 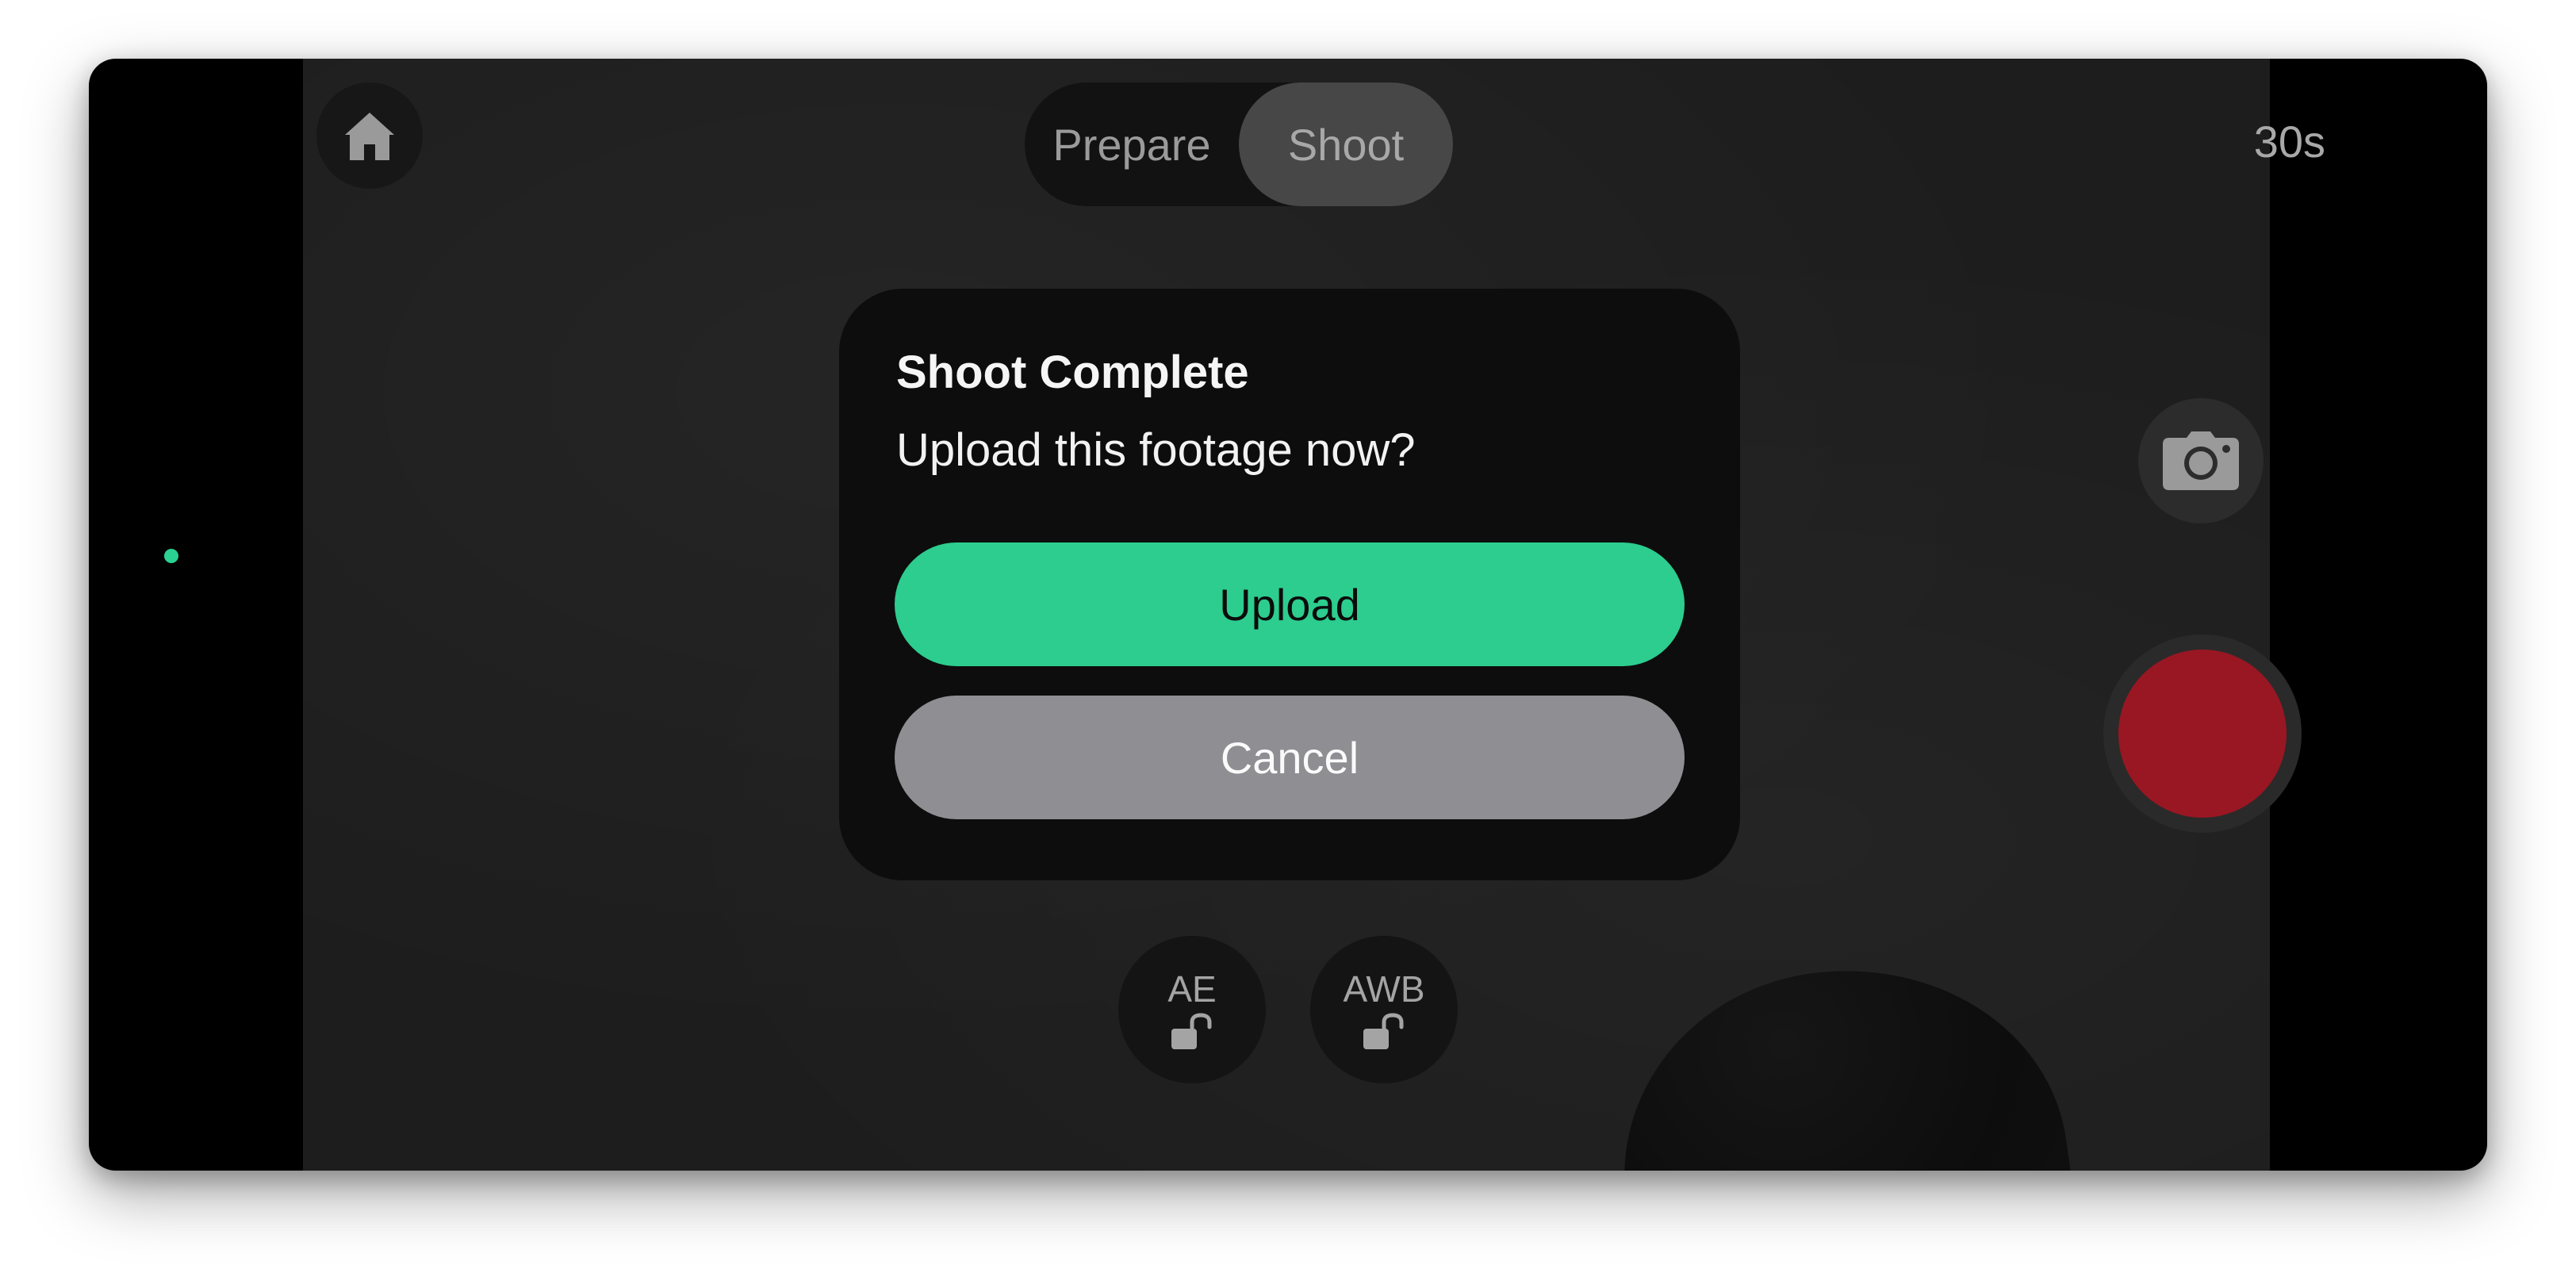 I want to click on home-button, so click(x=370, y=135).